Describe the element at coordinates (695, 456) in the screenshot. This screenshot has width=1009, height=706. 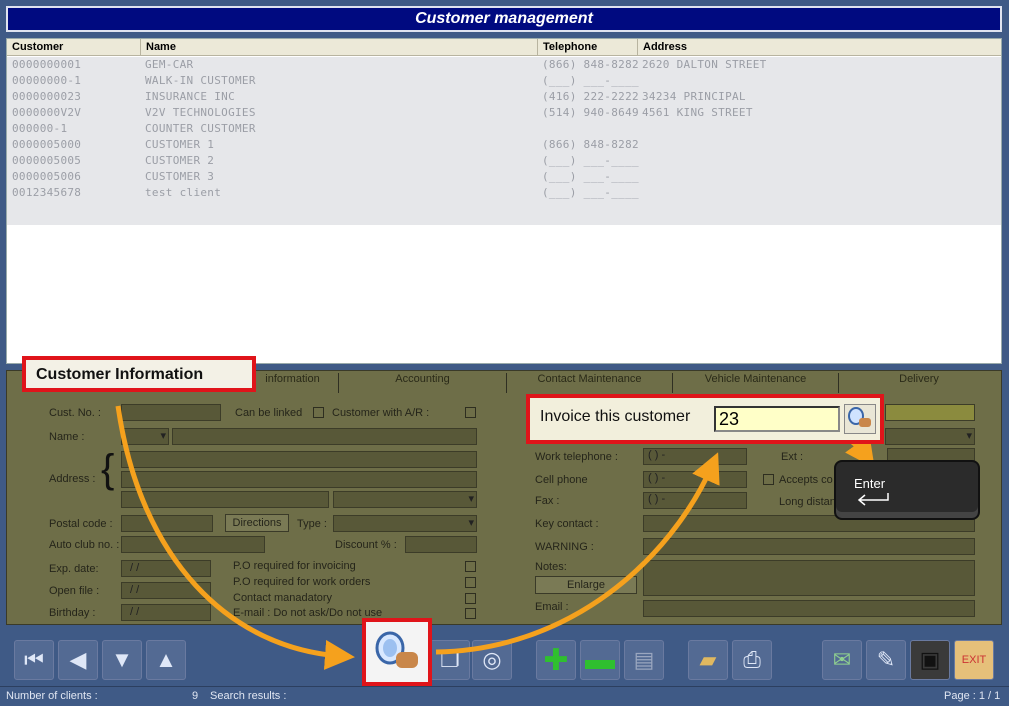
I see `work-telephone-field: ( ) -` at that location.